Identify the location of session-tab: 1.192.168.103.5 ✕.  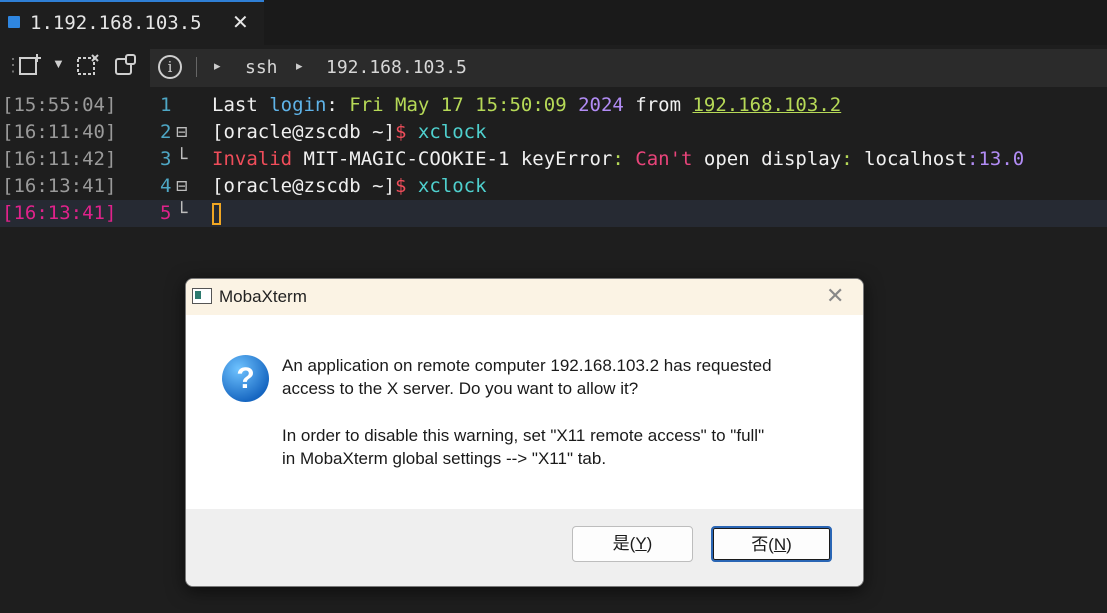
(132, 22).